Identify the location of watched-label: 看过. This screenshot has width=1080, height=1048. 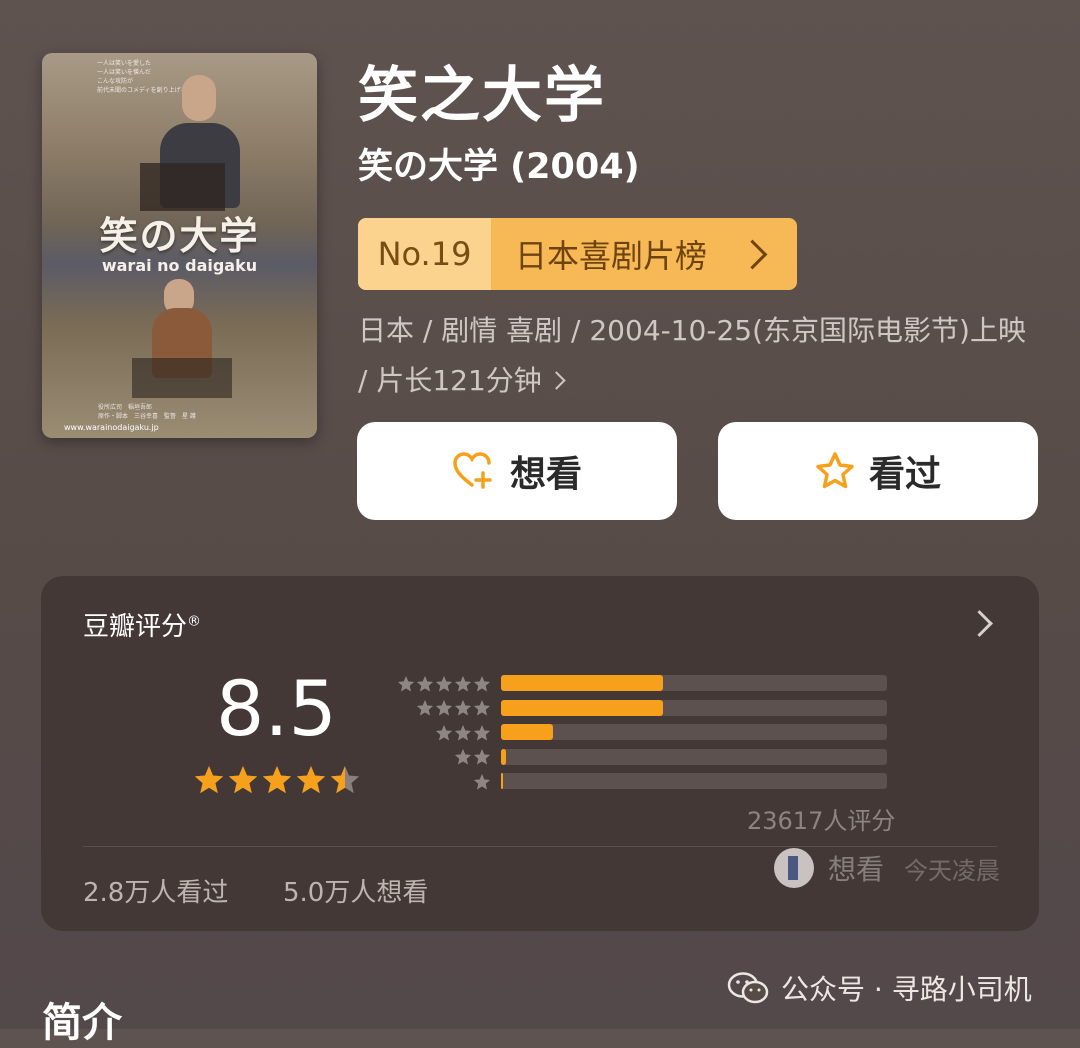
(904, 474).